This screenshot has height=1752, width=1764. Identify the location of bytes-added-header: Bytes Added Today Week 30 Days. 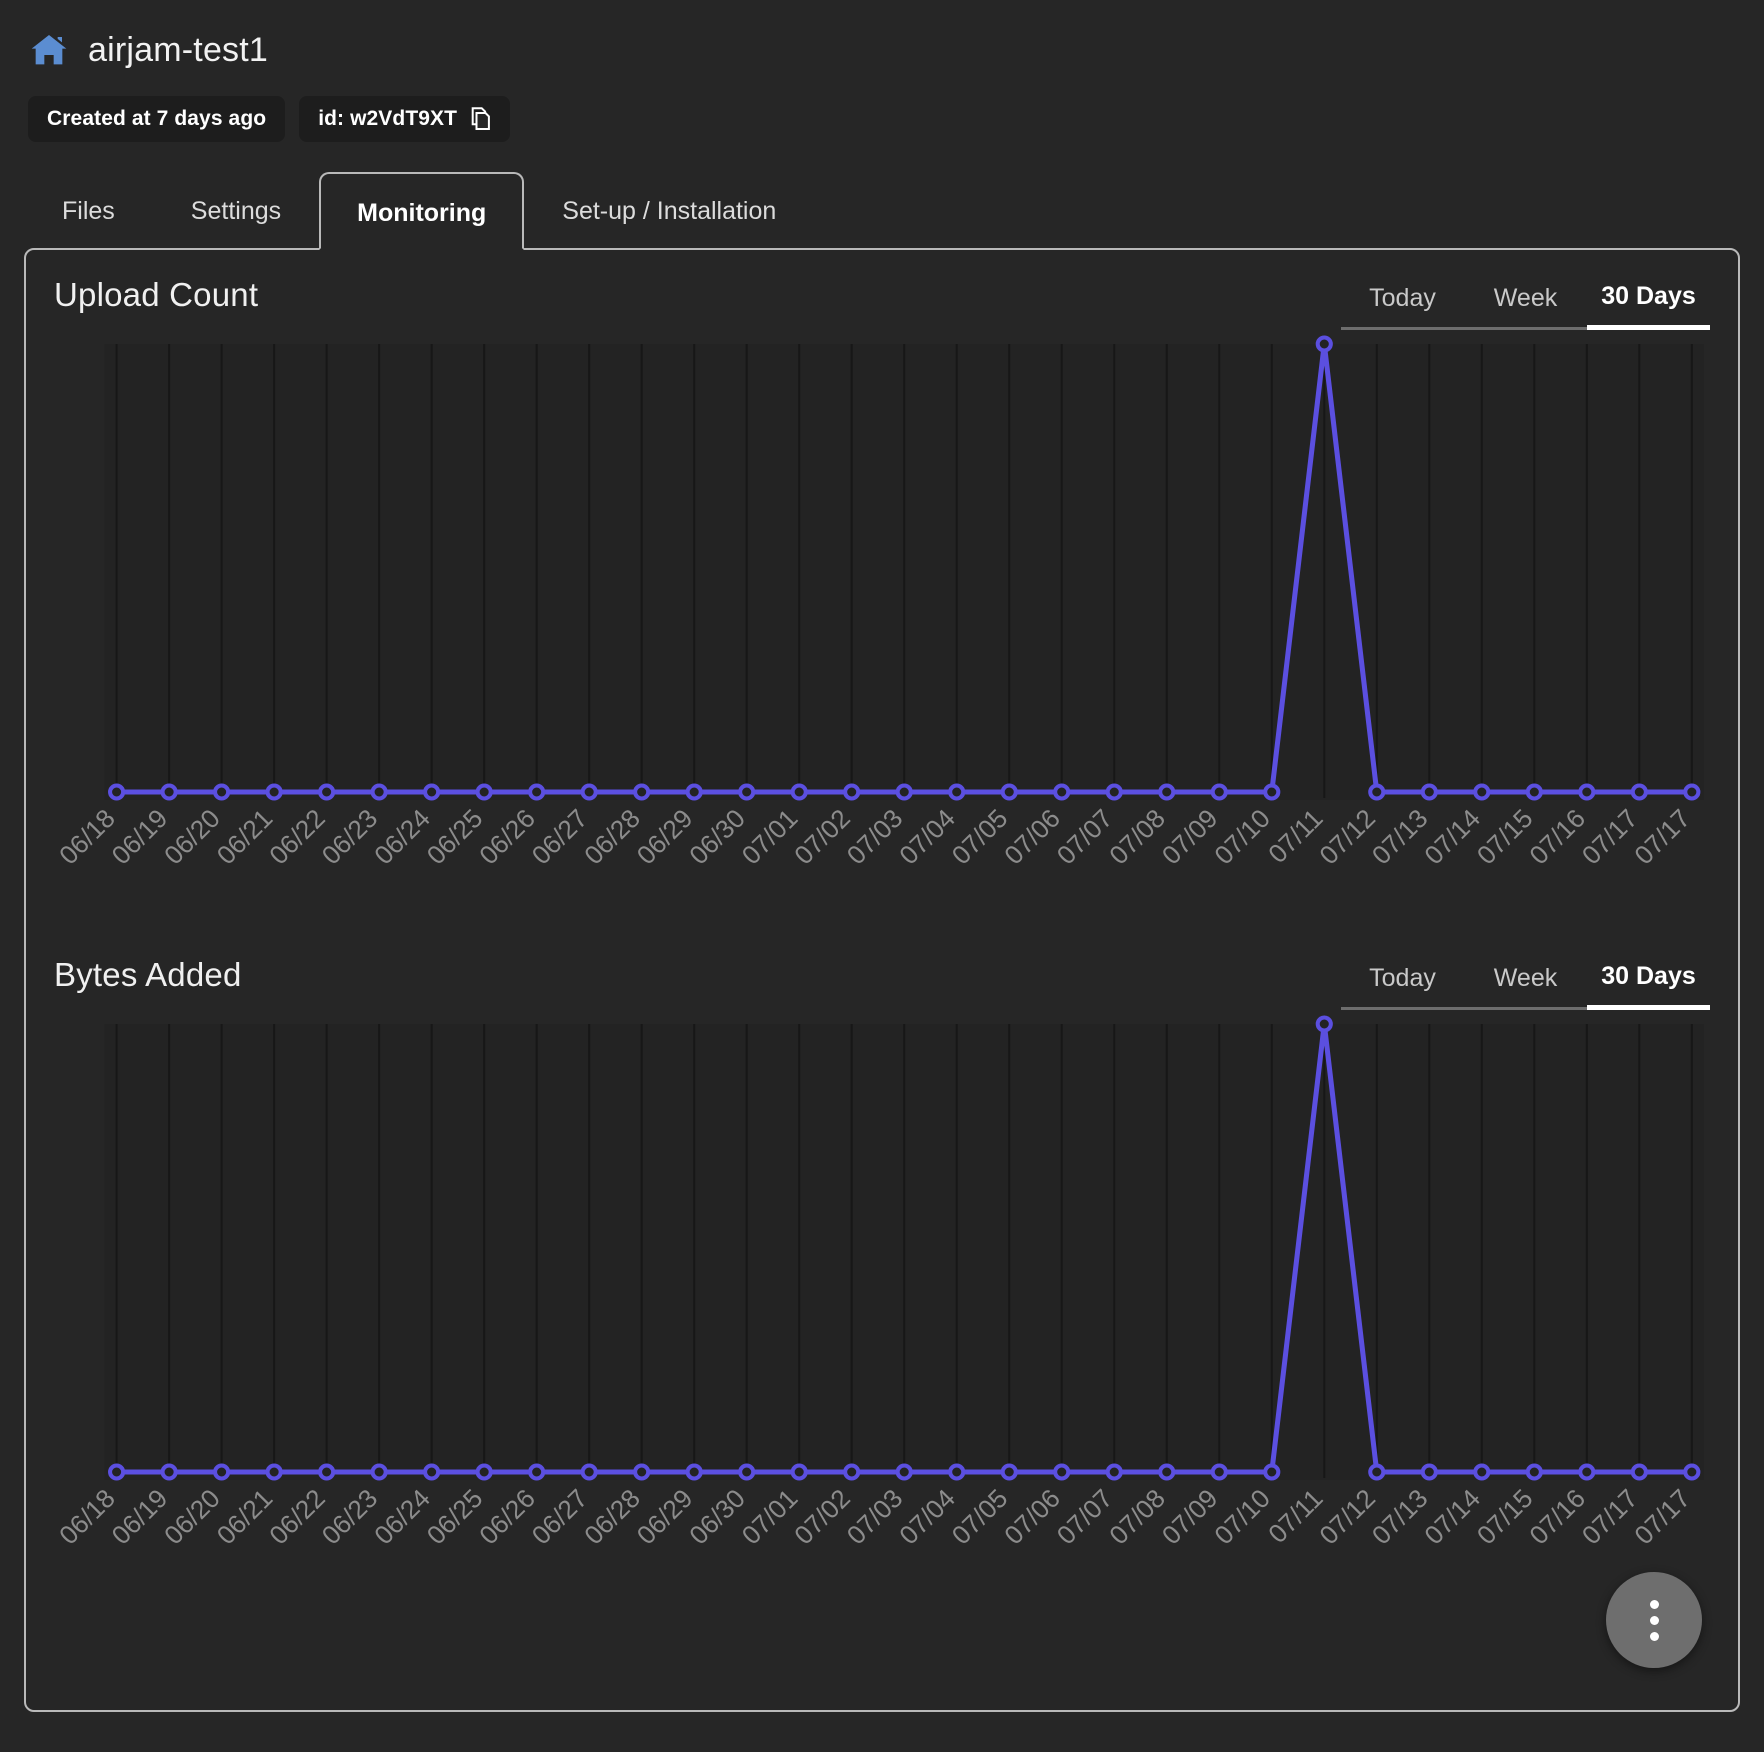
(882, 970).